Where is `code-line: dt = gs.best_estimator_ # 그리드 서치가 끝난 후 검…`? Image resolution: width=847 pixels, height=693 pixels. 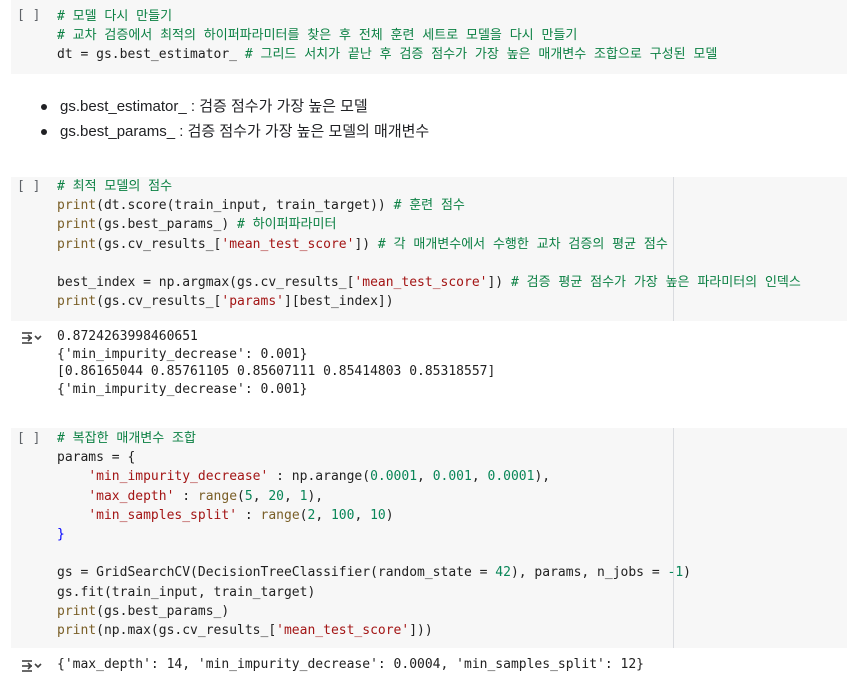 code-line: dt = gs.best_estimator_ # 그리드 서치가 끝난 후 검… is located at coordinates (387, 54).